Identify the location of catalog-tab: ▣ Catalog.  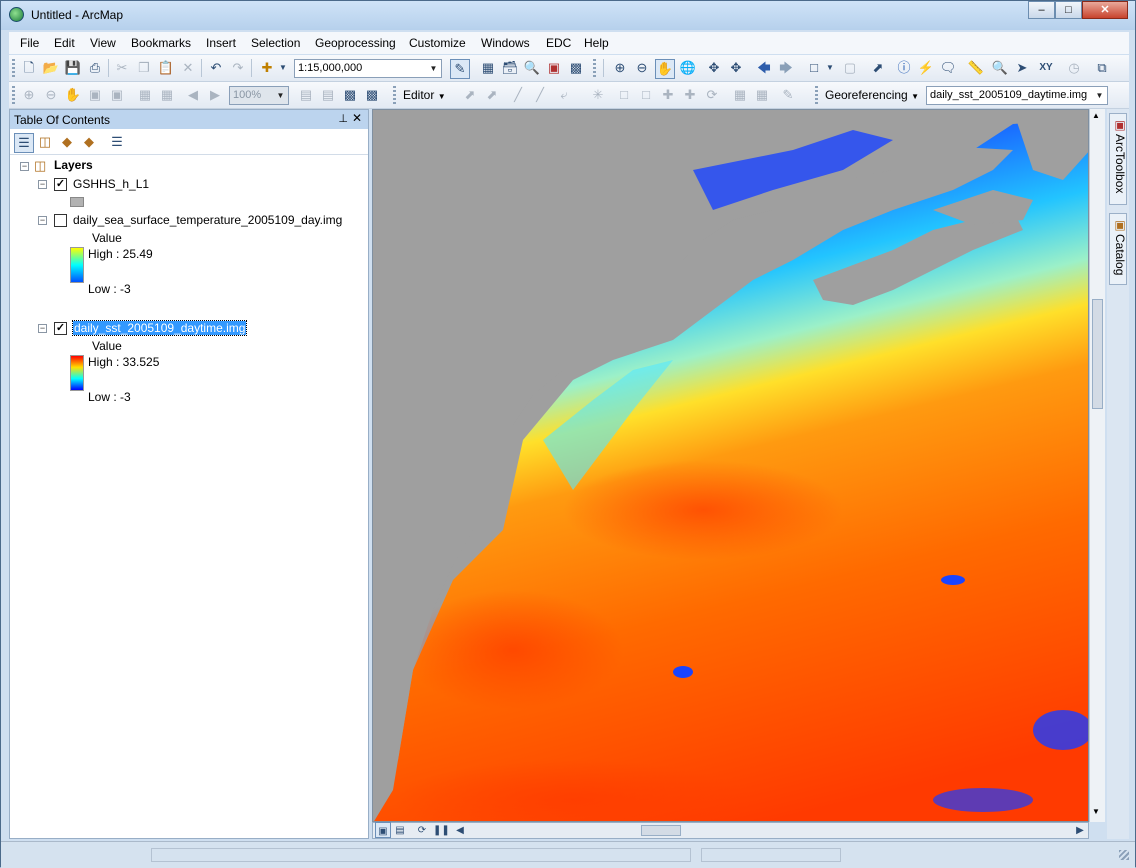
(1118, 249).